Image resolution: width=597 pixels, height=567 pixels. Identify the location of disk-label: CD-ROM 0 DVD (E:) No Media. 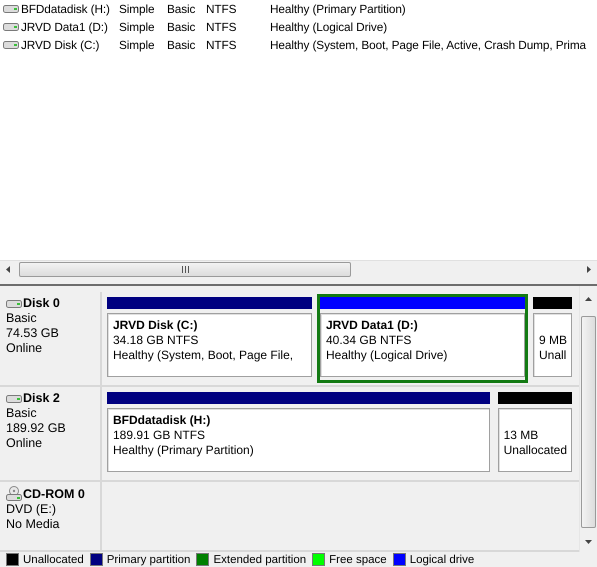
(51, 516).